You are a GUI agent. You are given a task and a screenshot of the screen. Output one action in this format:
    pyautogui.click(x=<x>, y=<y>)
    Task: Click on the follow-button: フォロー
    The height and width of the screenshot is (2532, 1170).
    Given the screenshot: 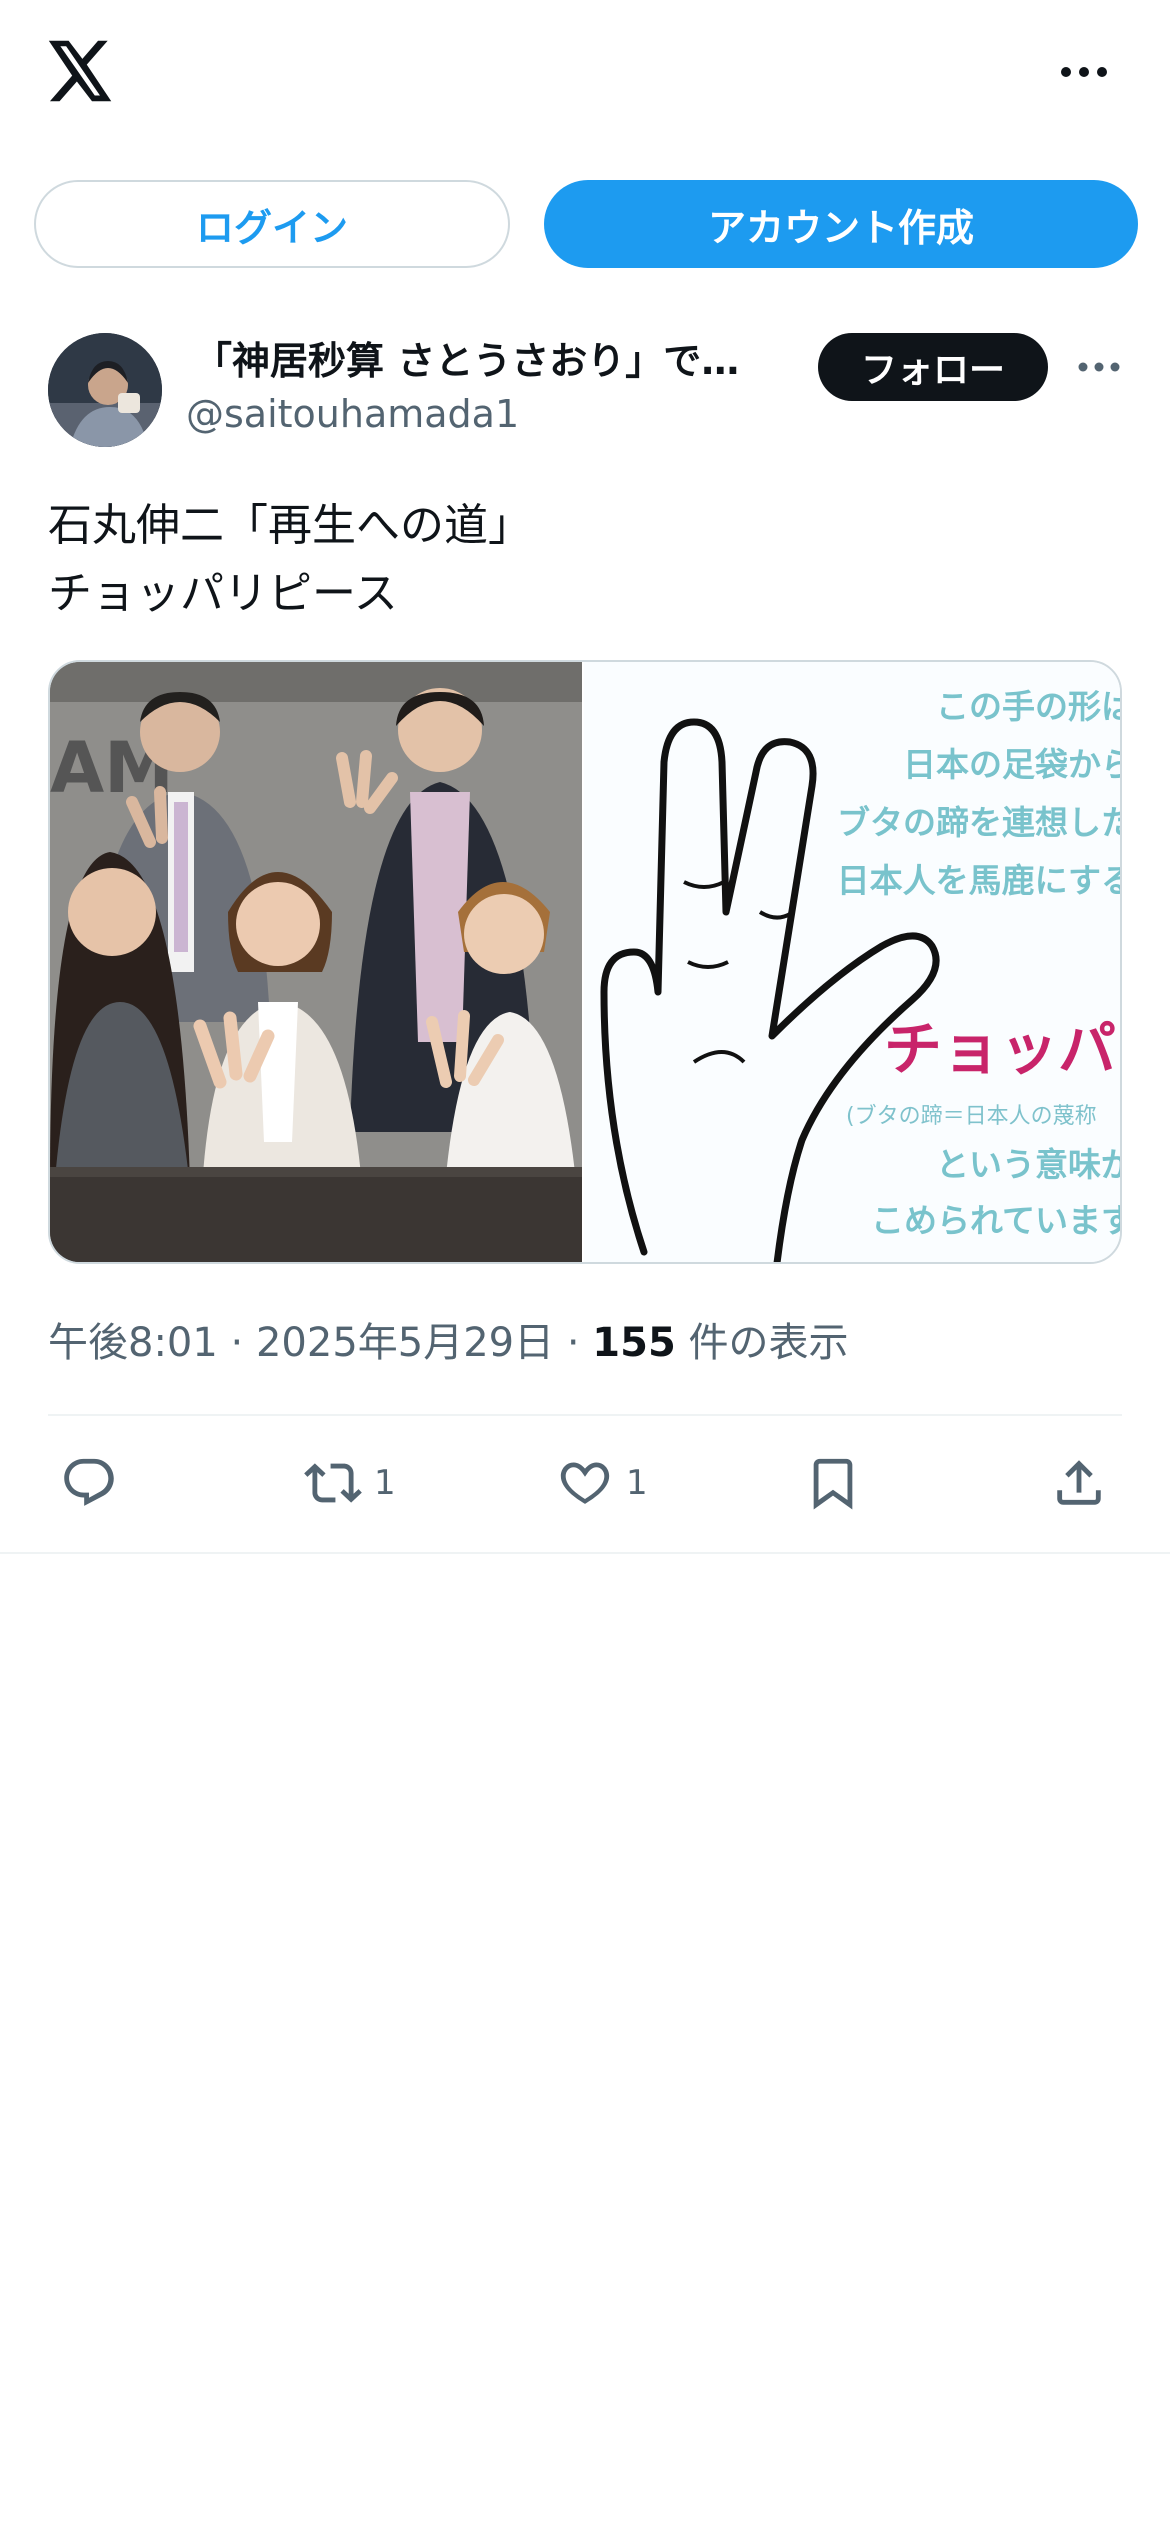 What is the action you would take?
    pyautogui.click(x=933, y=367)
    